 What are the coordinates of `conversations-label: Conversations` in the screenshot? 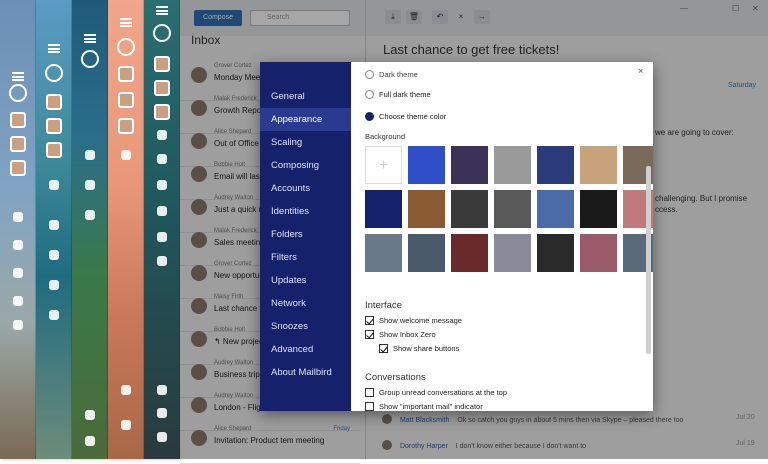 It's located at (395, 377).